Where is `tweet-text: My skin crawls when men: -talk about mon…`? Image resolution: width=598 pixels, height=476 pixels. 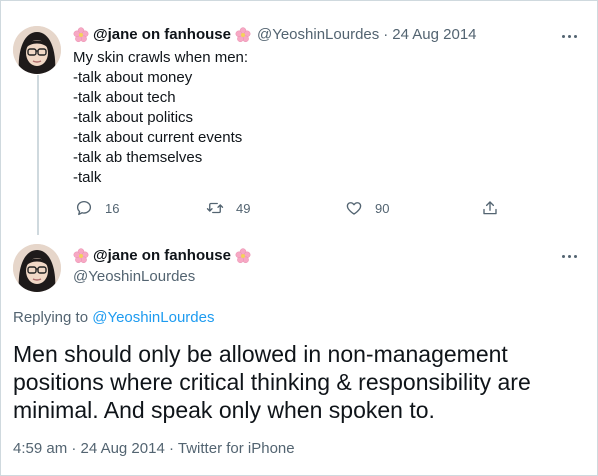 tweet-text: My skin crawls when men: -talk about mon… is located at coordinates (161, 117).